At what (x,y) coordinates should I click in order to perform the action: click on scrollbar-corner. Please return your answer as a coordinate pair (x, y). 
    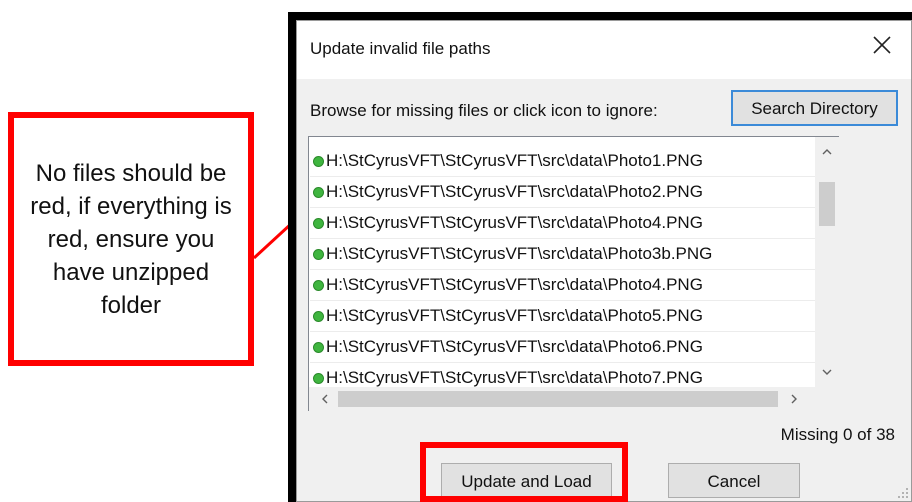
    Looking at the image, I should click on (827, 399).